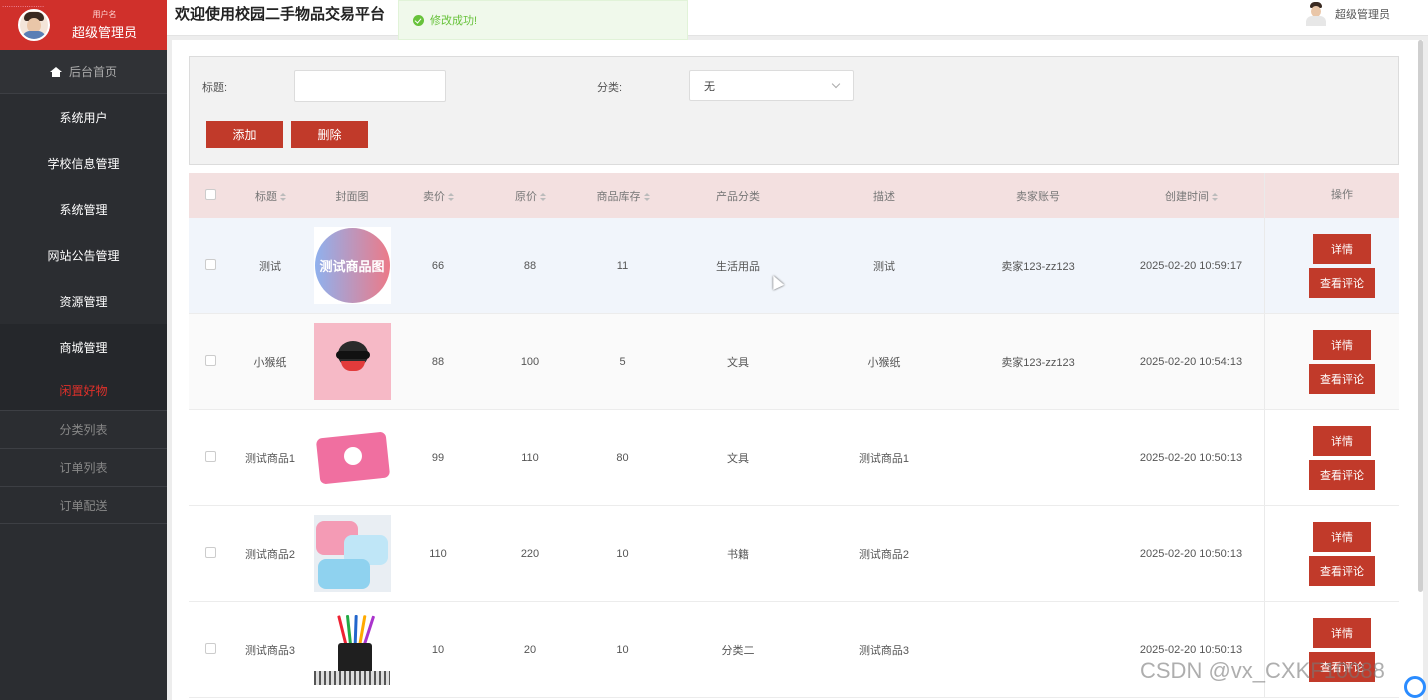 The height and width of the screenshot is (700, 1428). I want to click on cell-created: 2025-02-20 10:54:13, so click(1191, 361).